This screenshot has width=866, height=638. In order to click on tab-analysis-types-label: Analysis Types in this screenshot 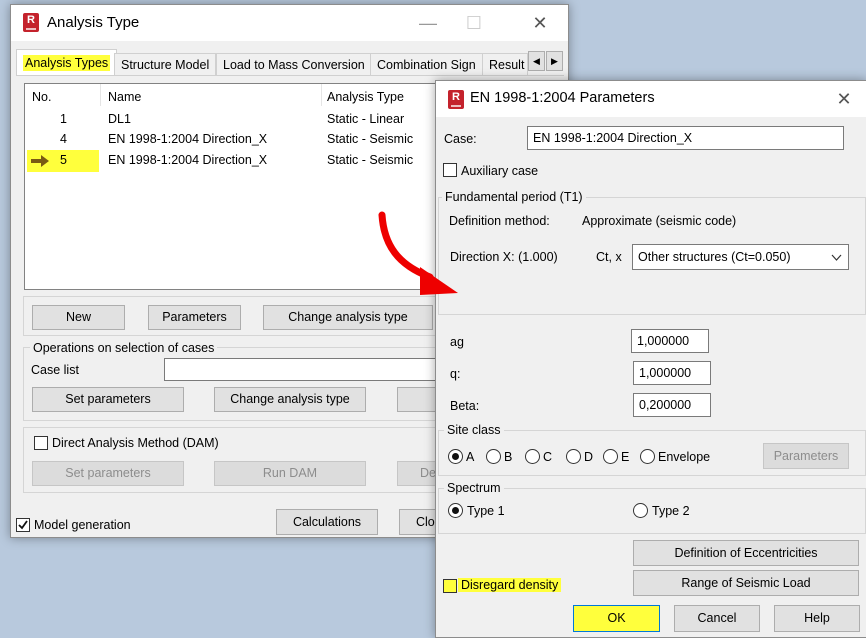, I will do `click(67, 63)`.